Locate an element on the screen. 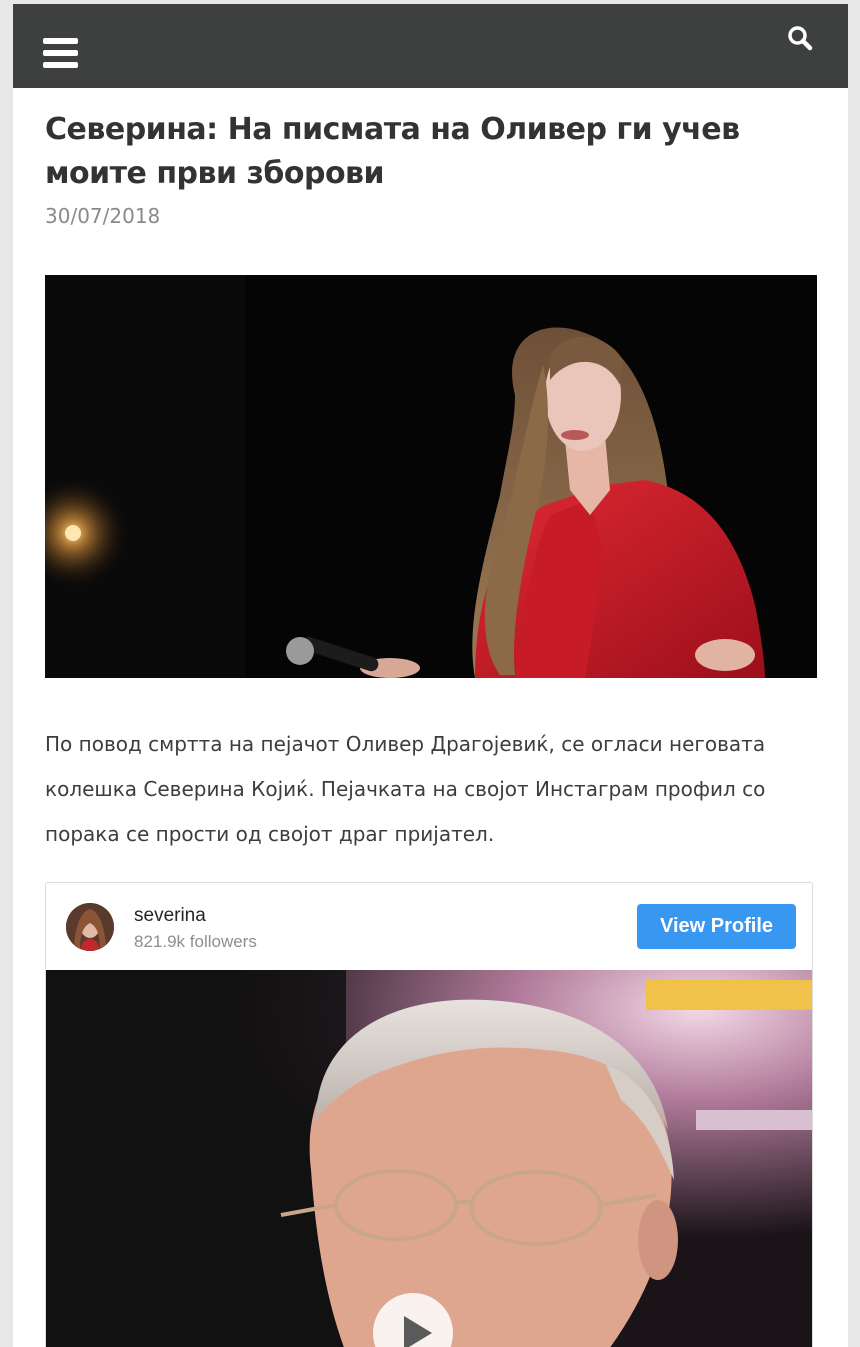 Image resolution: width=860 pixels, height=1347 pixels. avatar is located at coordinates (90, 927).